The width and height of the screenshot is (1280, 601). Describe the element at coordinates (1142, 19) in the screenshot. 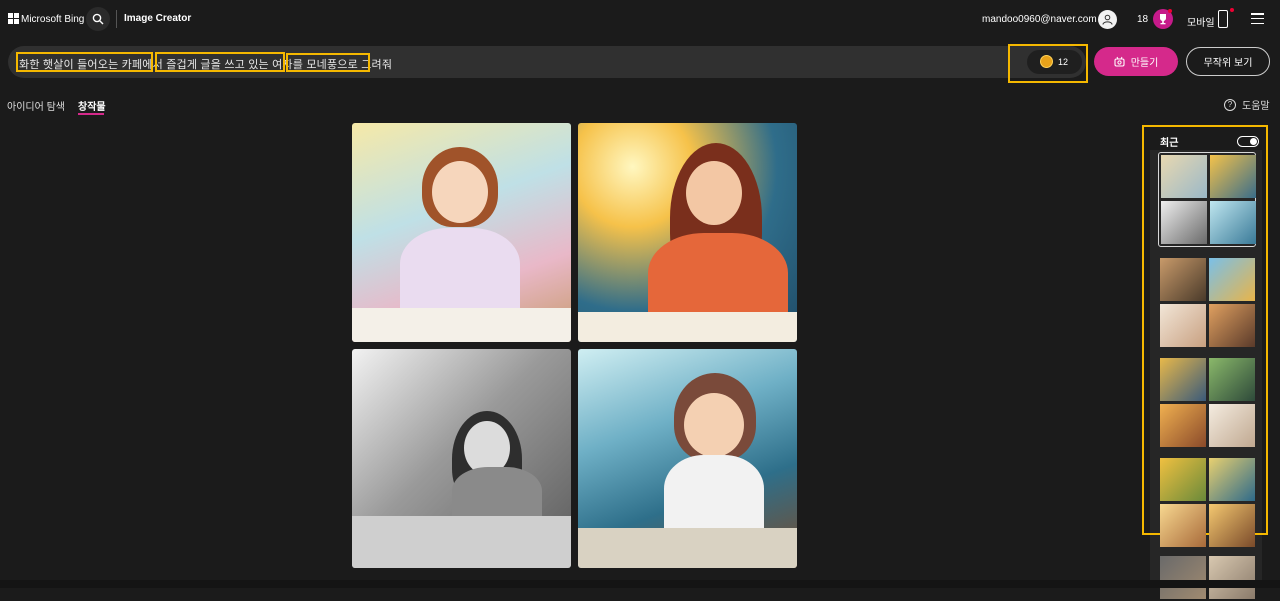

I see `rewards-count: 18` at that location.